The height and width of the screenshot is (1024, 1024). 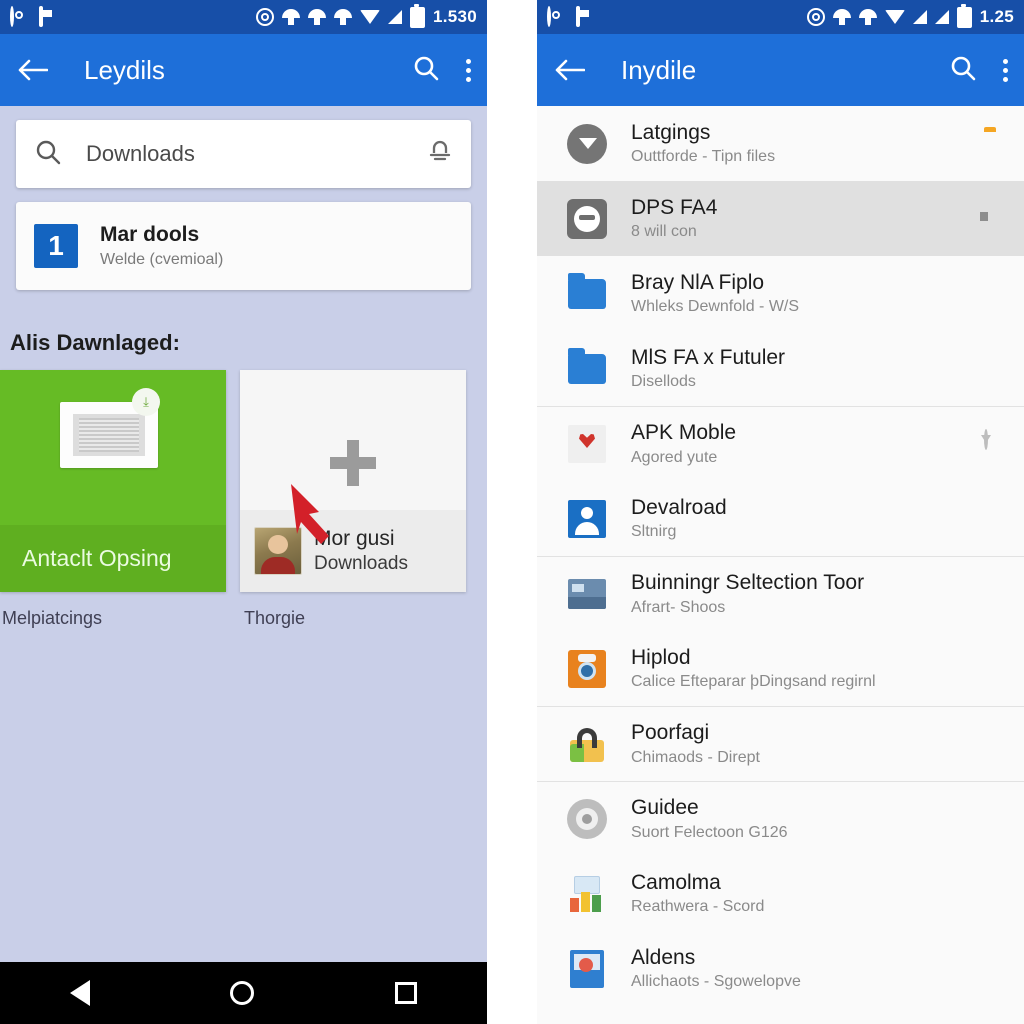 What do you see at coordinates (802, 218) in the screenshot?
I see `list-item-meta: DPS FA4 8 will con` at bounding box center [802, 218].